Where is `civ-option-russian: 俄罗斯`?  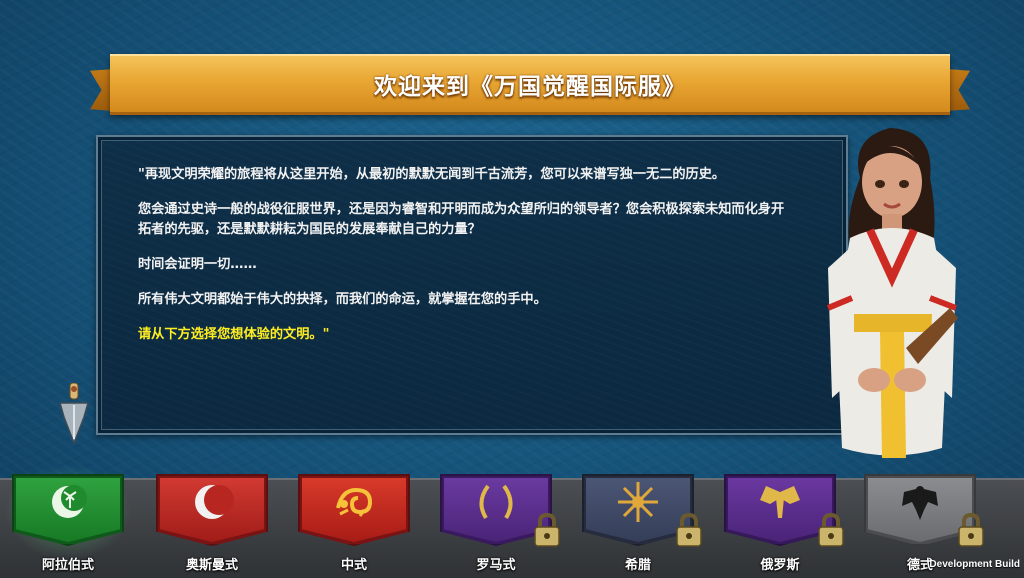
civ-option-russian: 俄罗斯 is located at coordinates (783, 524).